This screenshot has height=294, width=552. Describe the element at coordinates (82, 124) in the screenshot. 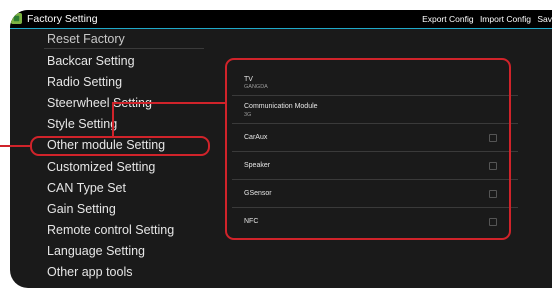

I see `menu-item-style-setting: Style Setting` at that location.